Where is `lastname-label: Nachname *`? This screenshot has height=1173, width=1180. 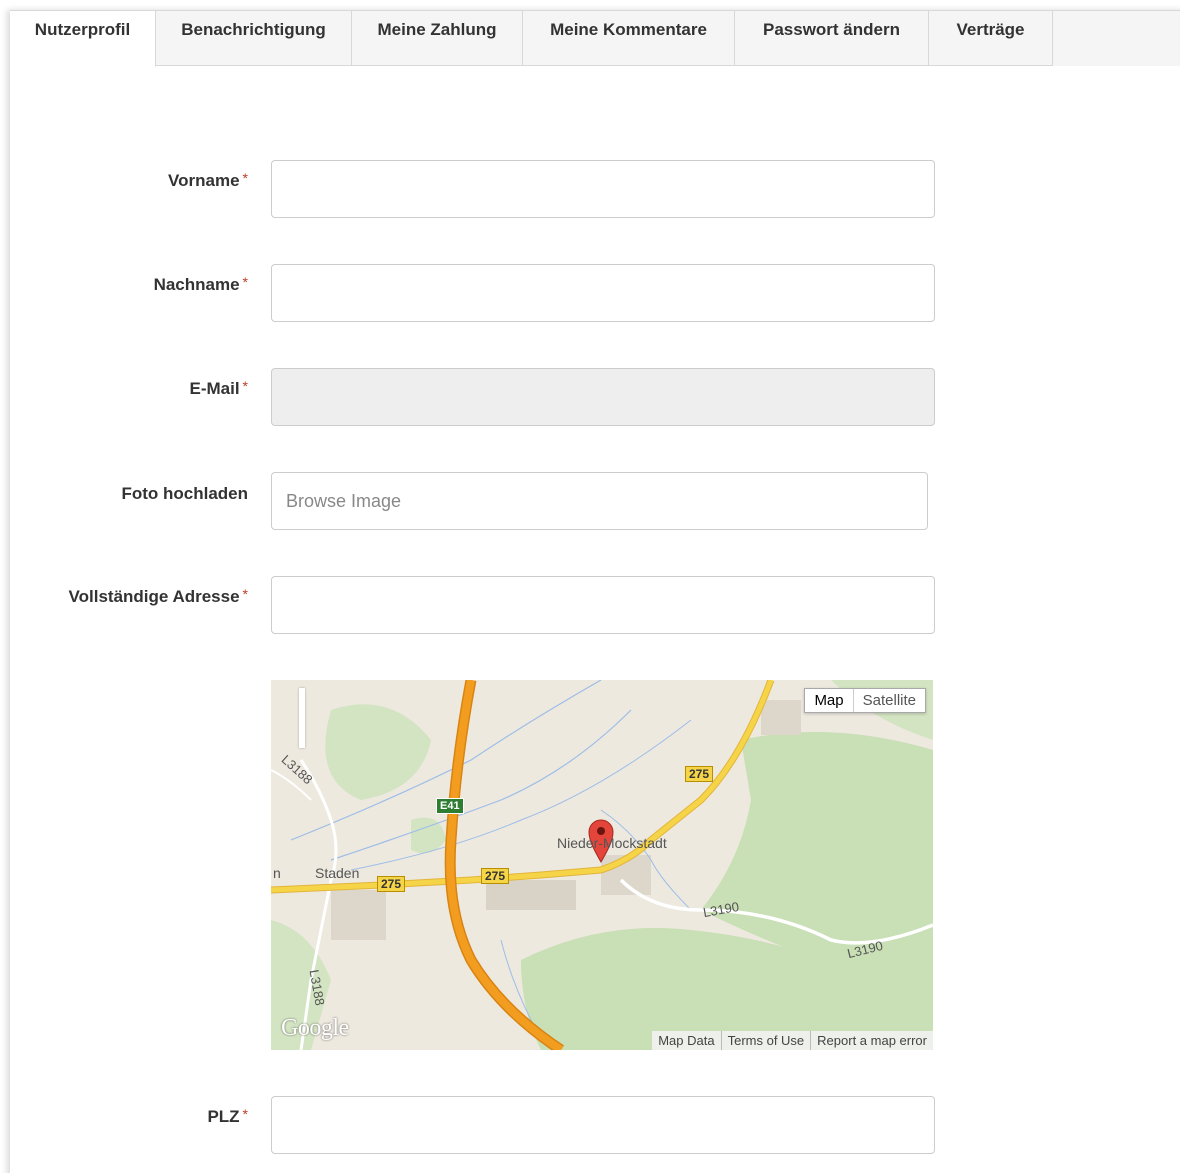 lastname-label: Nachname * is located at coordinates (200, 284).